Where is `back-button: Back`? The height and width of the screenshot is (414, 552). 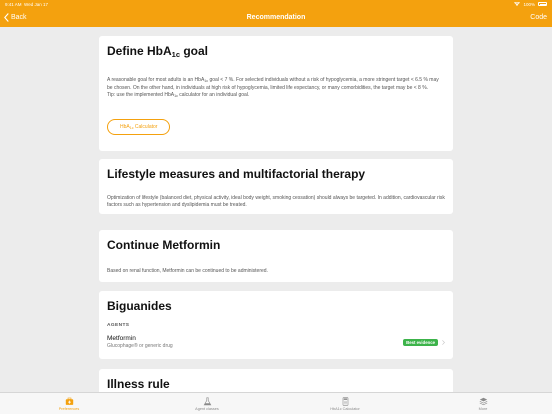
back-button: Back is located at coordinates (15, 17).